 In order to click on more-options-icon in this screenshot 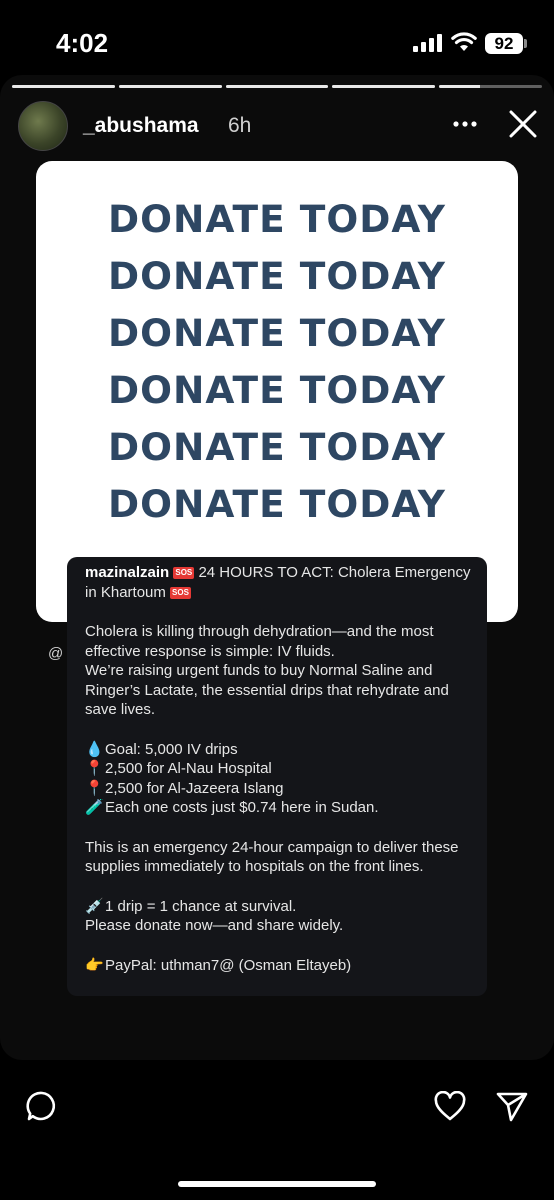, I will do `click(465, 124)`.